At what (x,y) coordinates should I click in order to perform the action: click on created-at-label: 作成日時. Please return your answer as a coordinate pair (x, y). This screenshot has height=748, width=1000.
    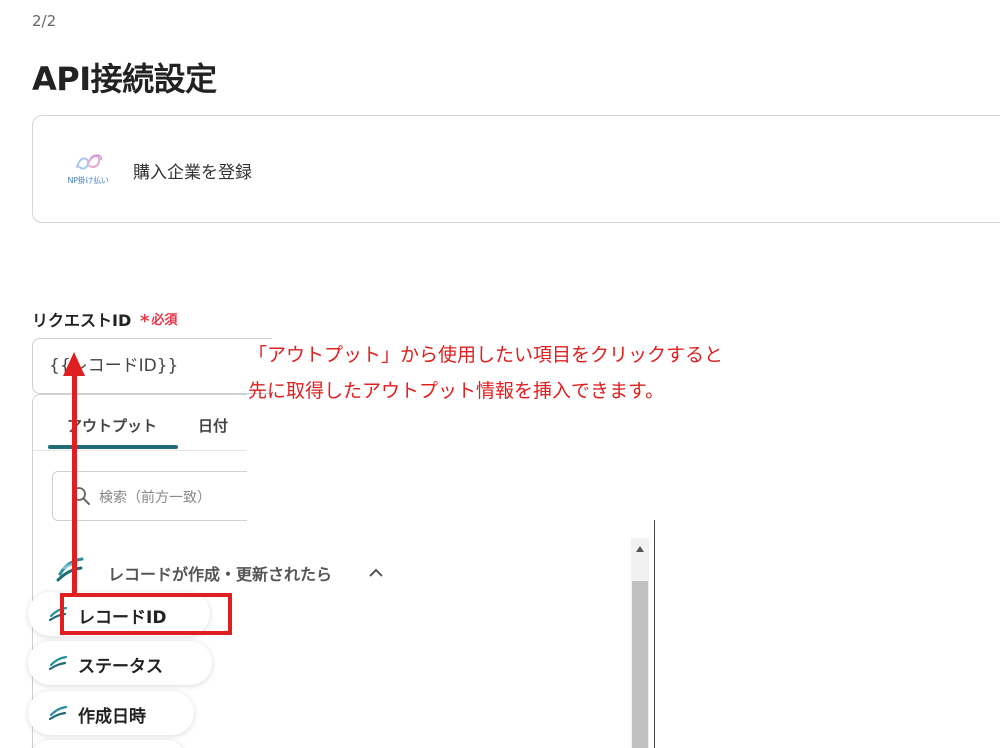
    Looking at the image, I should click on (112, 717).